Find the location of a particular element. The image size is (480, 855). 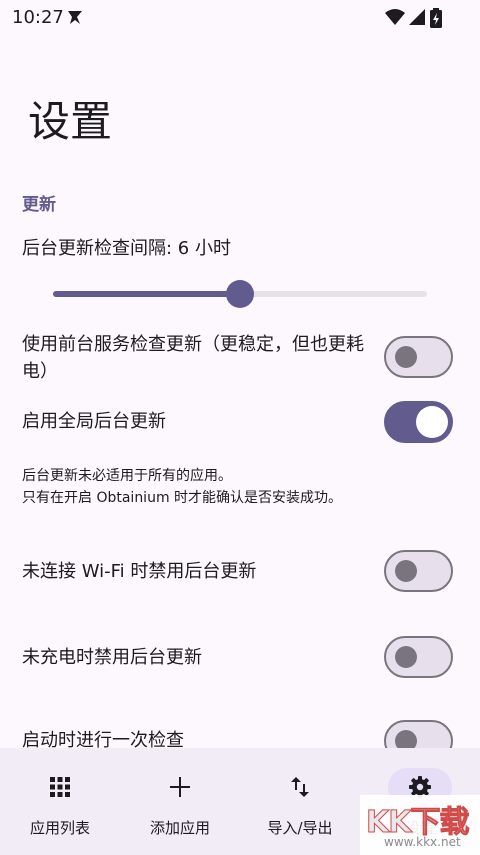

watermark-url: www.kkx.net is located at coordinates (422, 842).